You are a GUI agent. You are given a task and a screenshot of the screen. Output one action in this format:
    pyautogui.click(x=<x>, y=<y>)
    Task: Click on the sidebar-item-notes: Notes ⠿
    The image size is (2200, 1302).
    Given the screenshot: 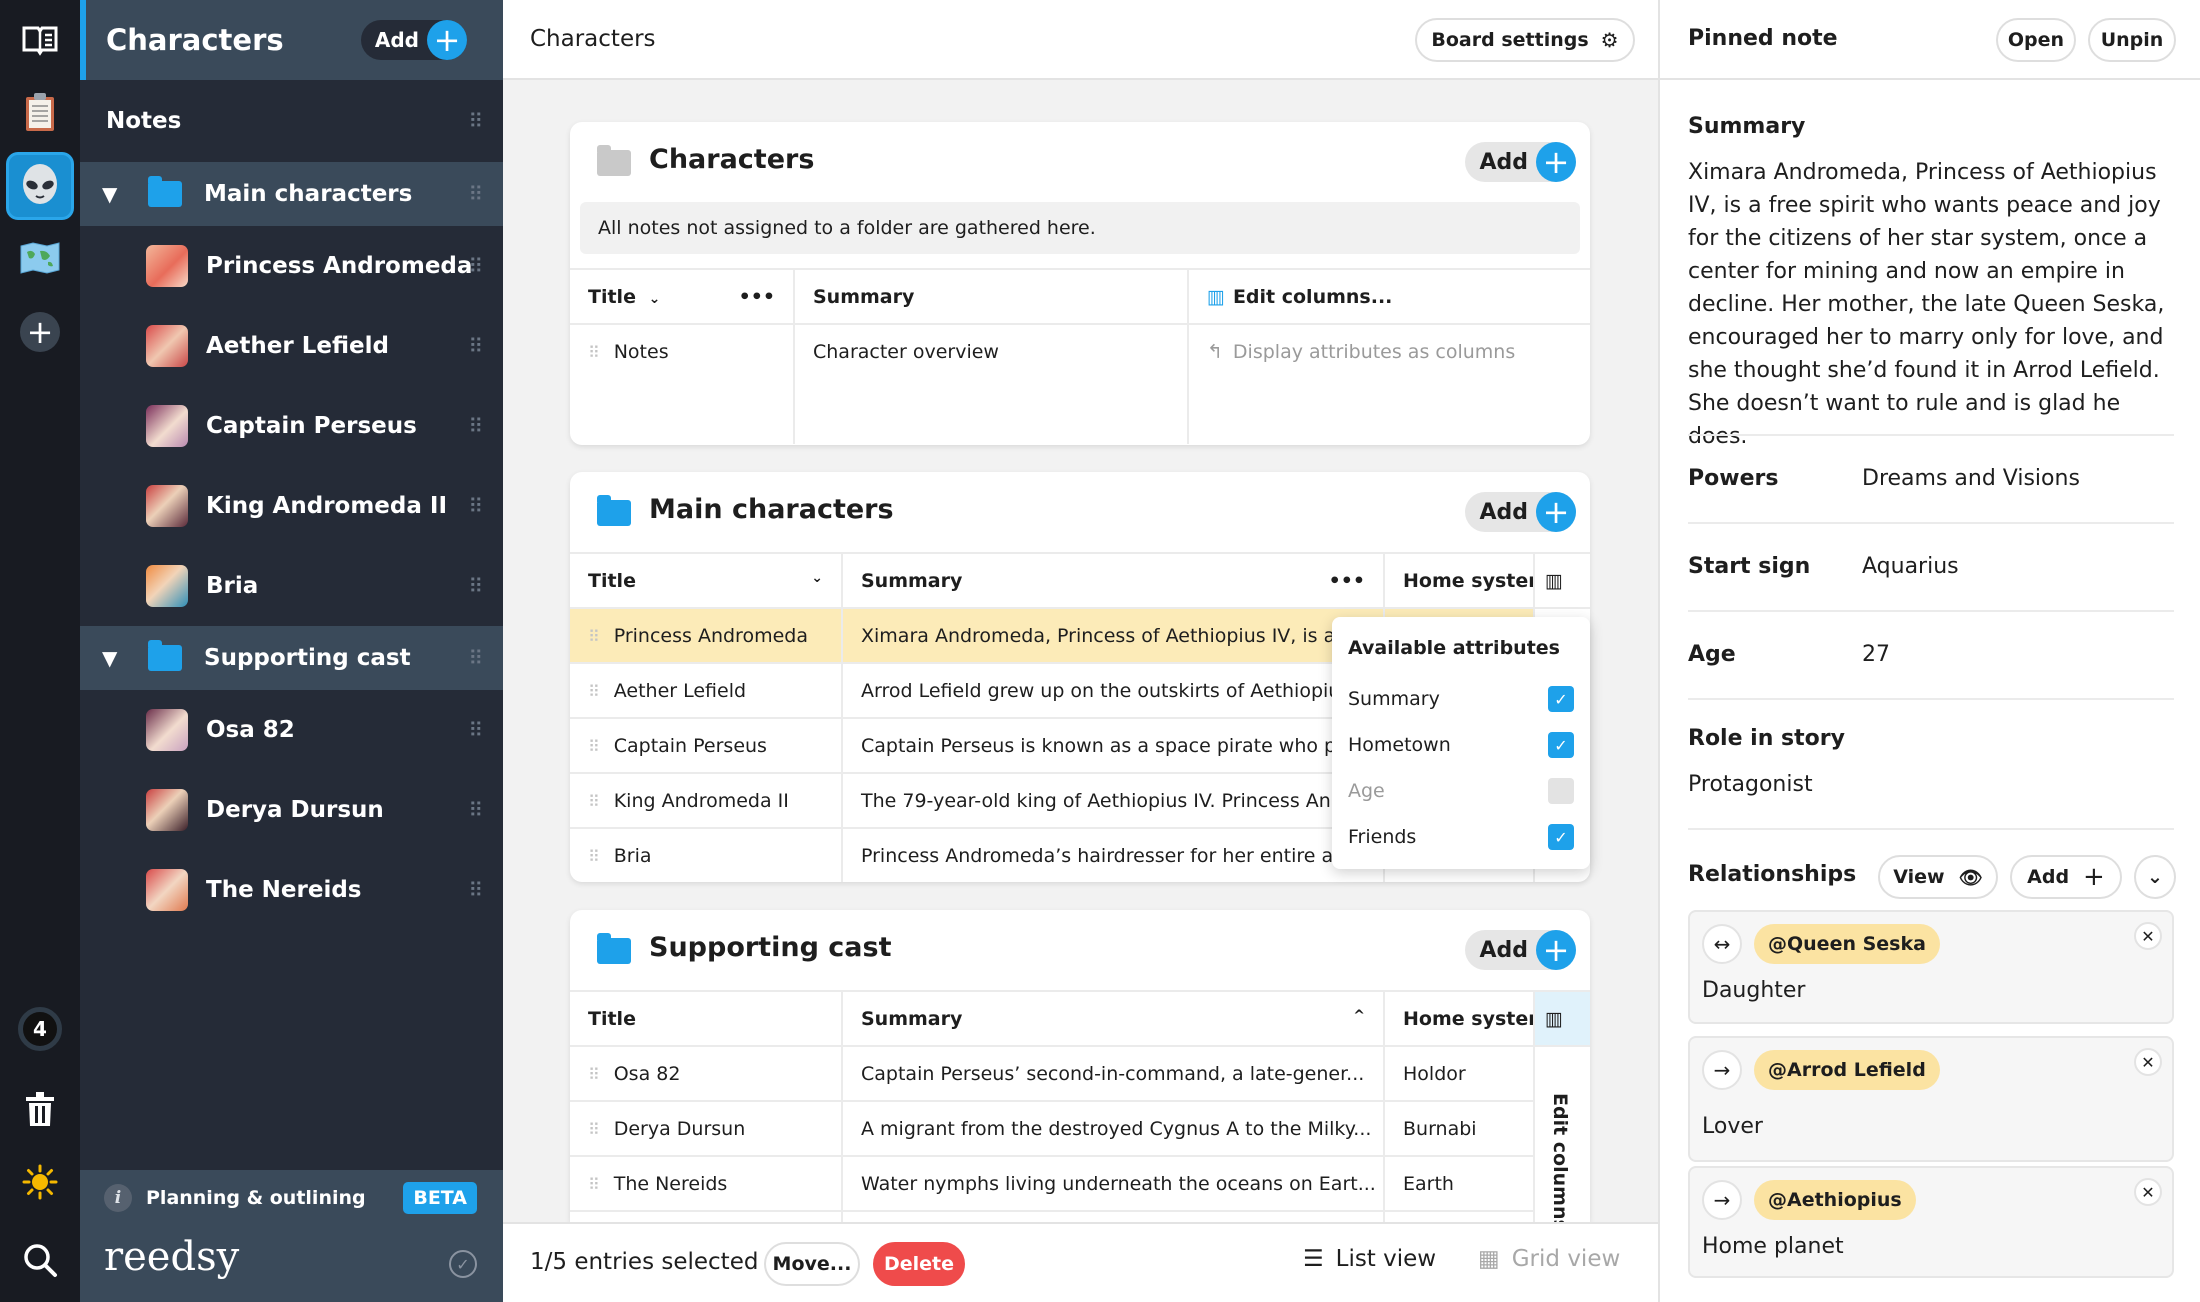 What is the action you would take?
    pyautogui.click(x=291, y=121)
    